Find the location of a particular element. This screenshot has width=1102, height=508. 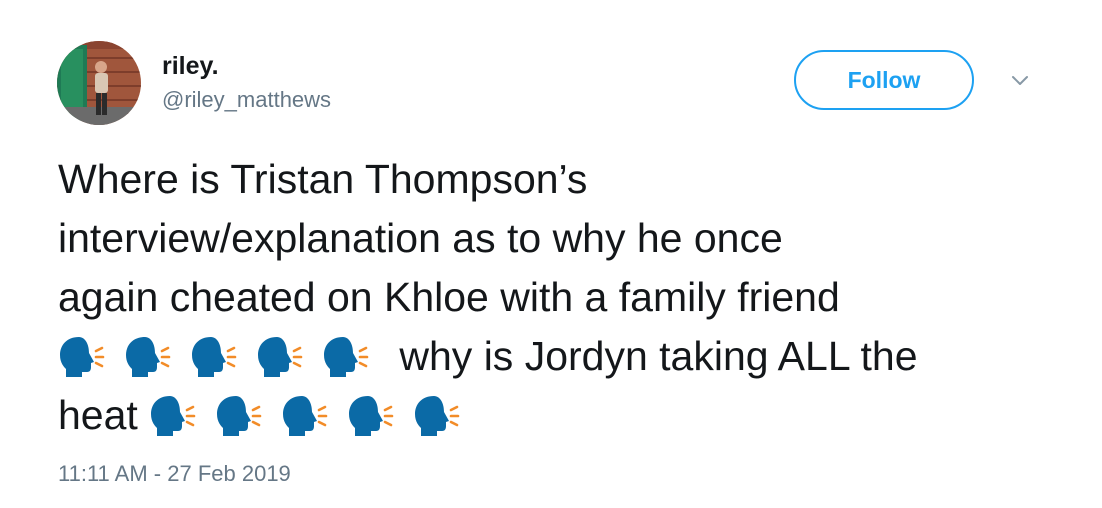

tweet-line-with-emoji: why is Jordyn taking ALL the is located at coordinates (568, 356).